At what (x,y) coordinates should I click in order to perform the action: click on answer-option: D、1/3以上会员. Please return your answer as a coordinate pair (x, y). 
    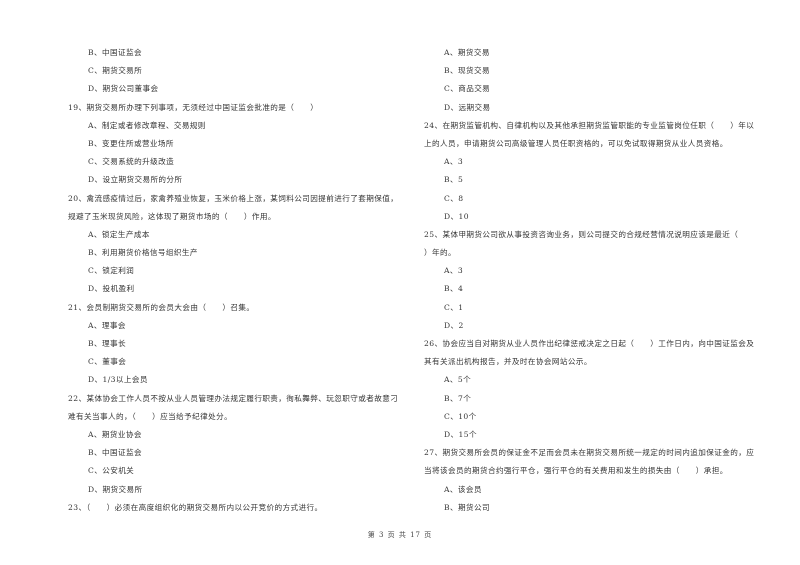
    Looking at the image, I should click on (118, 380).